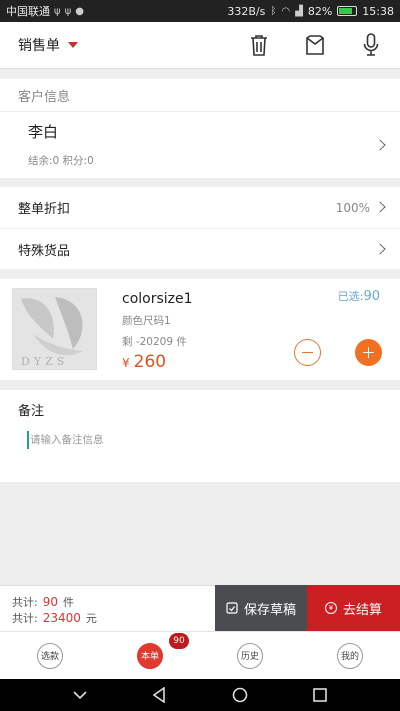 This screenshot has height=711, width=400. I want to click on product-thumbnail: DYZS, so click(54, 329).